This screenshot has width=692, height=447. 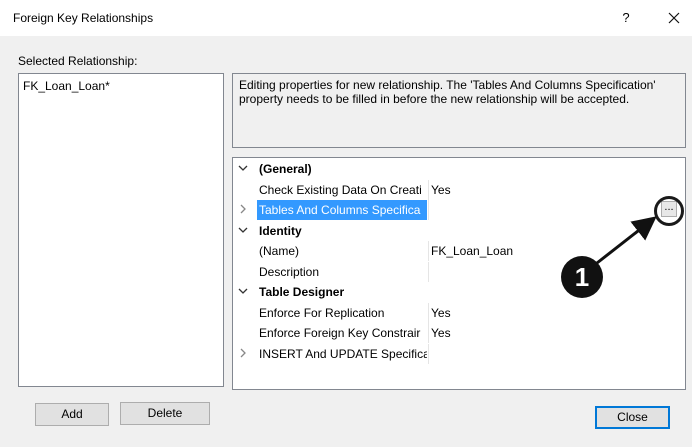 What do you see at coordinates (626, 240) in the screenshot?
I see `callout-arrow-icon` at bounding box center [626, 240].